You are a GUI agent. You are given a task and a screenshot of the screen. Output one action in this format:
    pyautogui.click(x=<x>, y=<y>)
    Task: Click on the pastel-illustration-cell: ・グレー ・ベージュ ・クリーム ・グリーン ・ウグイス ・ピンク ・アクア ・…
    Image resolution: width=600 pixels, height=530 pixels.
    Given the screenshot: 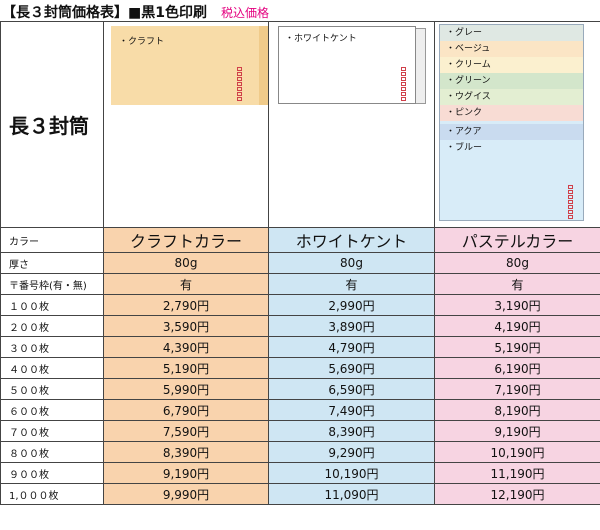 What is the action you would take?
    pyautogui.click(x=517, y=124)
    